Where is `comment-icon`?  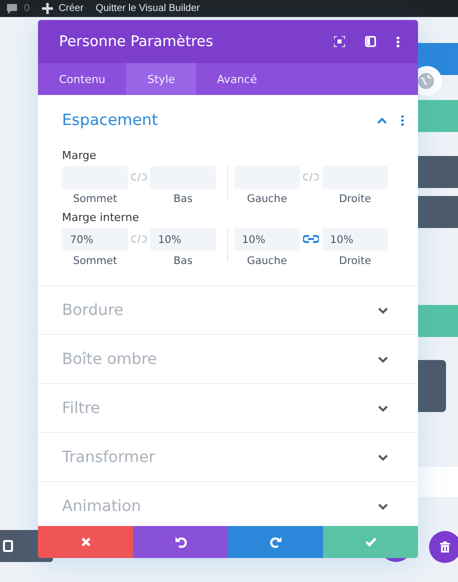
comment-icon is located at coordinates (12, 8).